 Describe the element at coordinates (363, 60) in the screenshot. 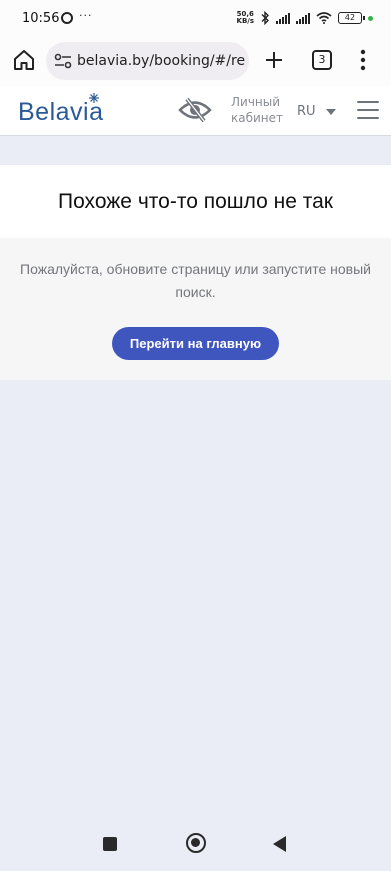

I see `more-vert-icon` at that location.